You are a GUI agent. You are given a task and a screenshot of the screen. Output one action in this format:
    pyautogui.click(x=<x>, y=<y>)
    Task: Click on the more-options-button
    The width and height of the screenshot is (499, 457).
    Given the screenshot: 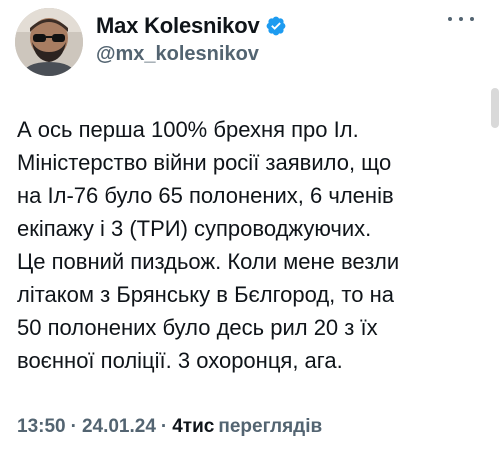 What is the action you would take?
    pyautogui.click(x=461, y=19)
    